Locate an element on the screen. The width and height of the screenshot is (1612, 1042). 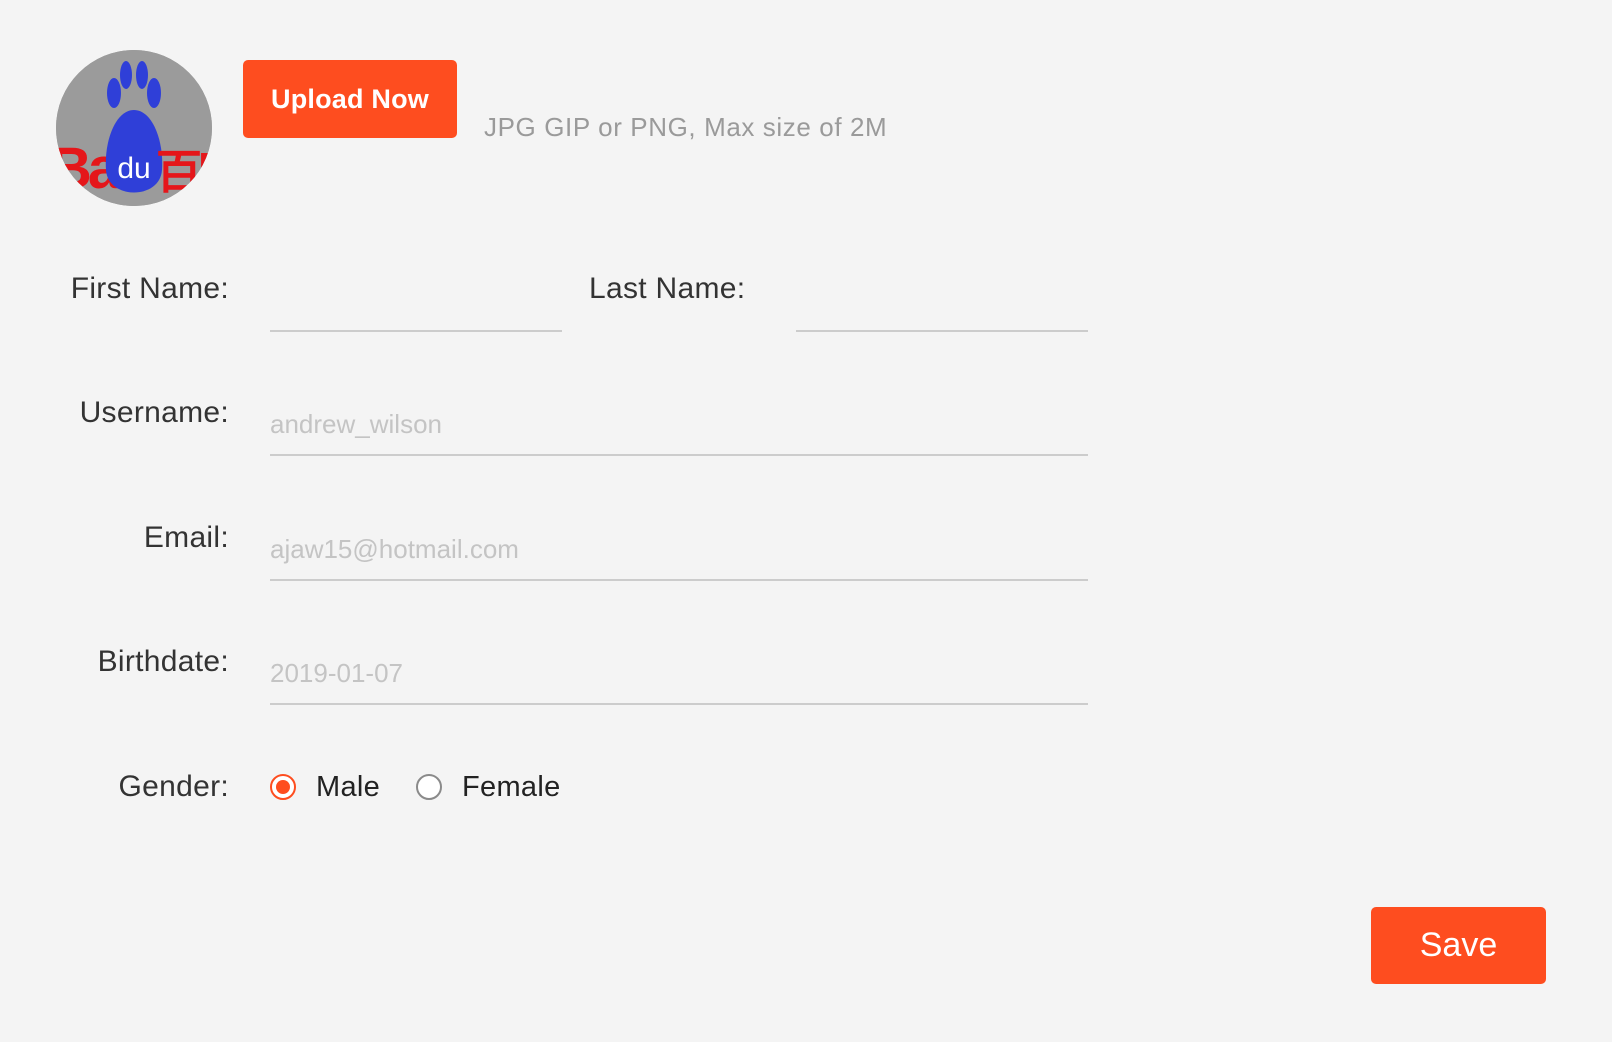
avatar: Bai du 百度 is located at coordinates (134, 128).